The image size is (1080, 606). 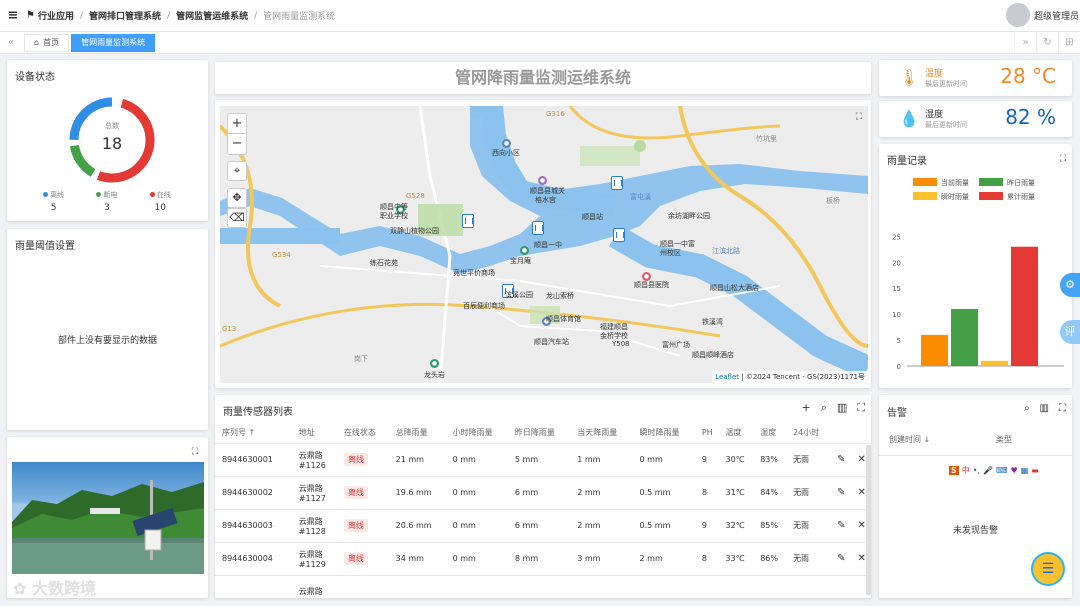 I want to click on map-label: 龙头岩, so click(x=434, y=375).